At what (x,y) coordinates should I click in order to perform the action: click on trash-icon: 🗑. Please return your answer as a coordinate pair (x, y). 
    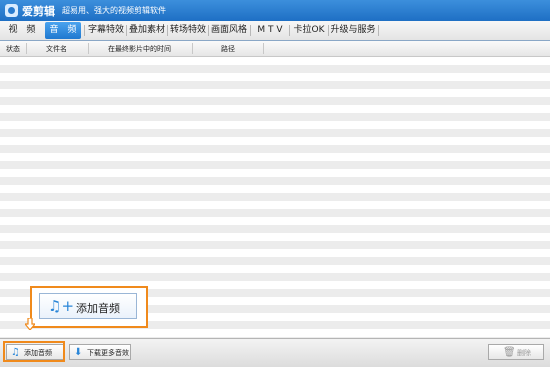
    Looking at the image, I should click on (509, 352).